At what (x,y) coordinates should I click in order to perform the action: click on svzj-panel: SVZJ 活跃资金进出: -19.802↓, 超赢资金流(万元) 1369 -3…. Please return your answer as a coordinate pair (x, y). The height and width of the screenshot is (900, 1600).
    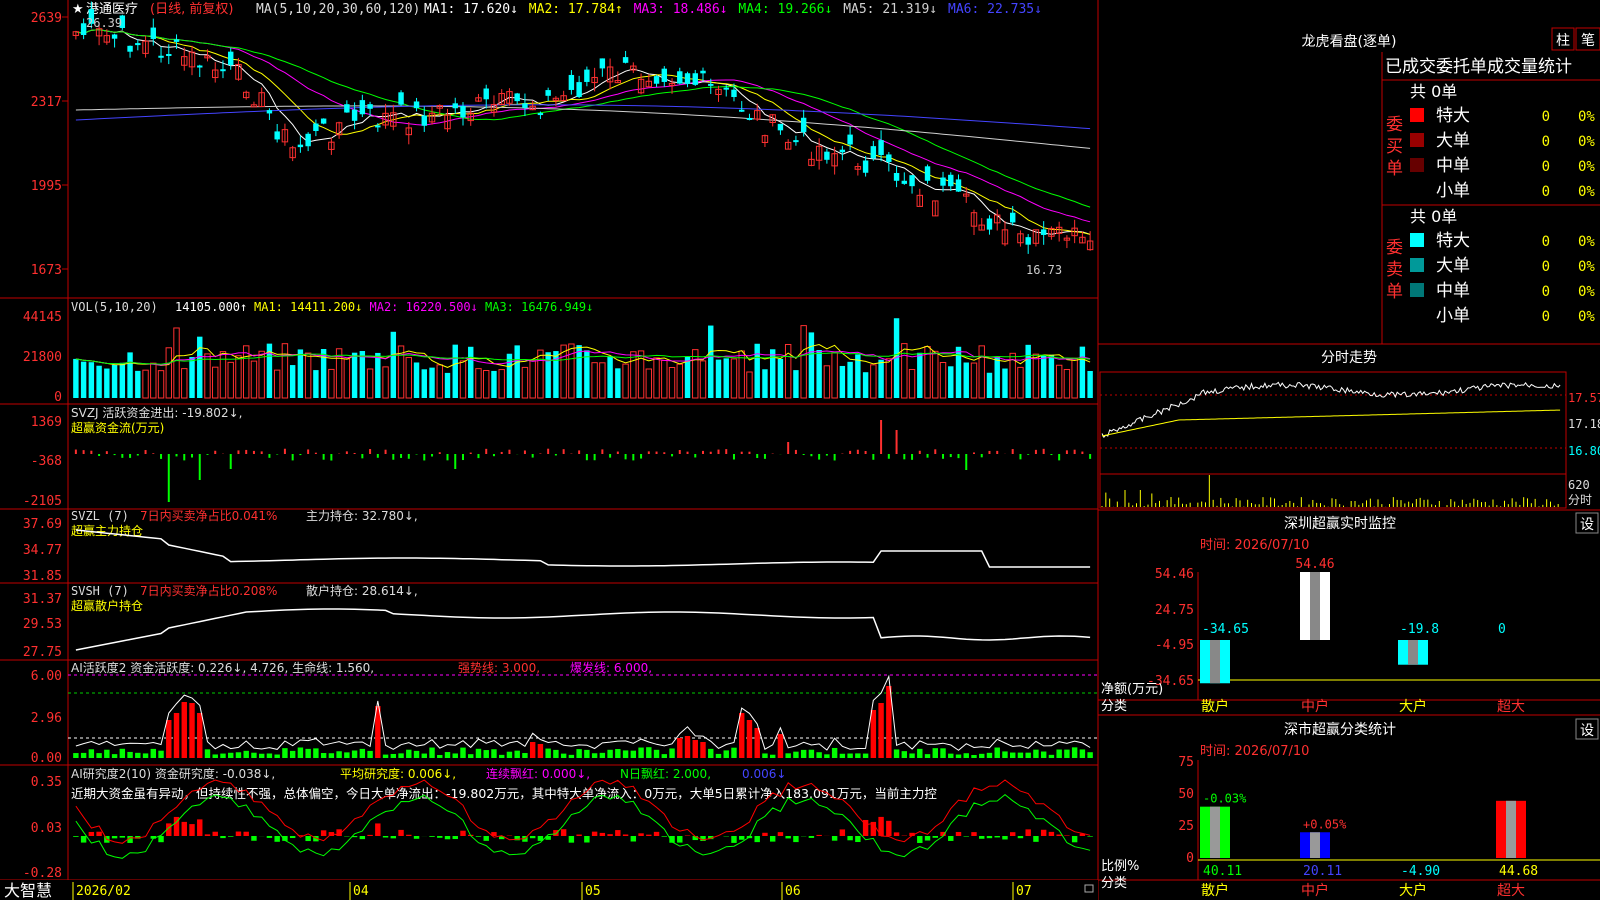
    Looking at the image, I should click on (557, 457).